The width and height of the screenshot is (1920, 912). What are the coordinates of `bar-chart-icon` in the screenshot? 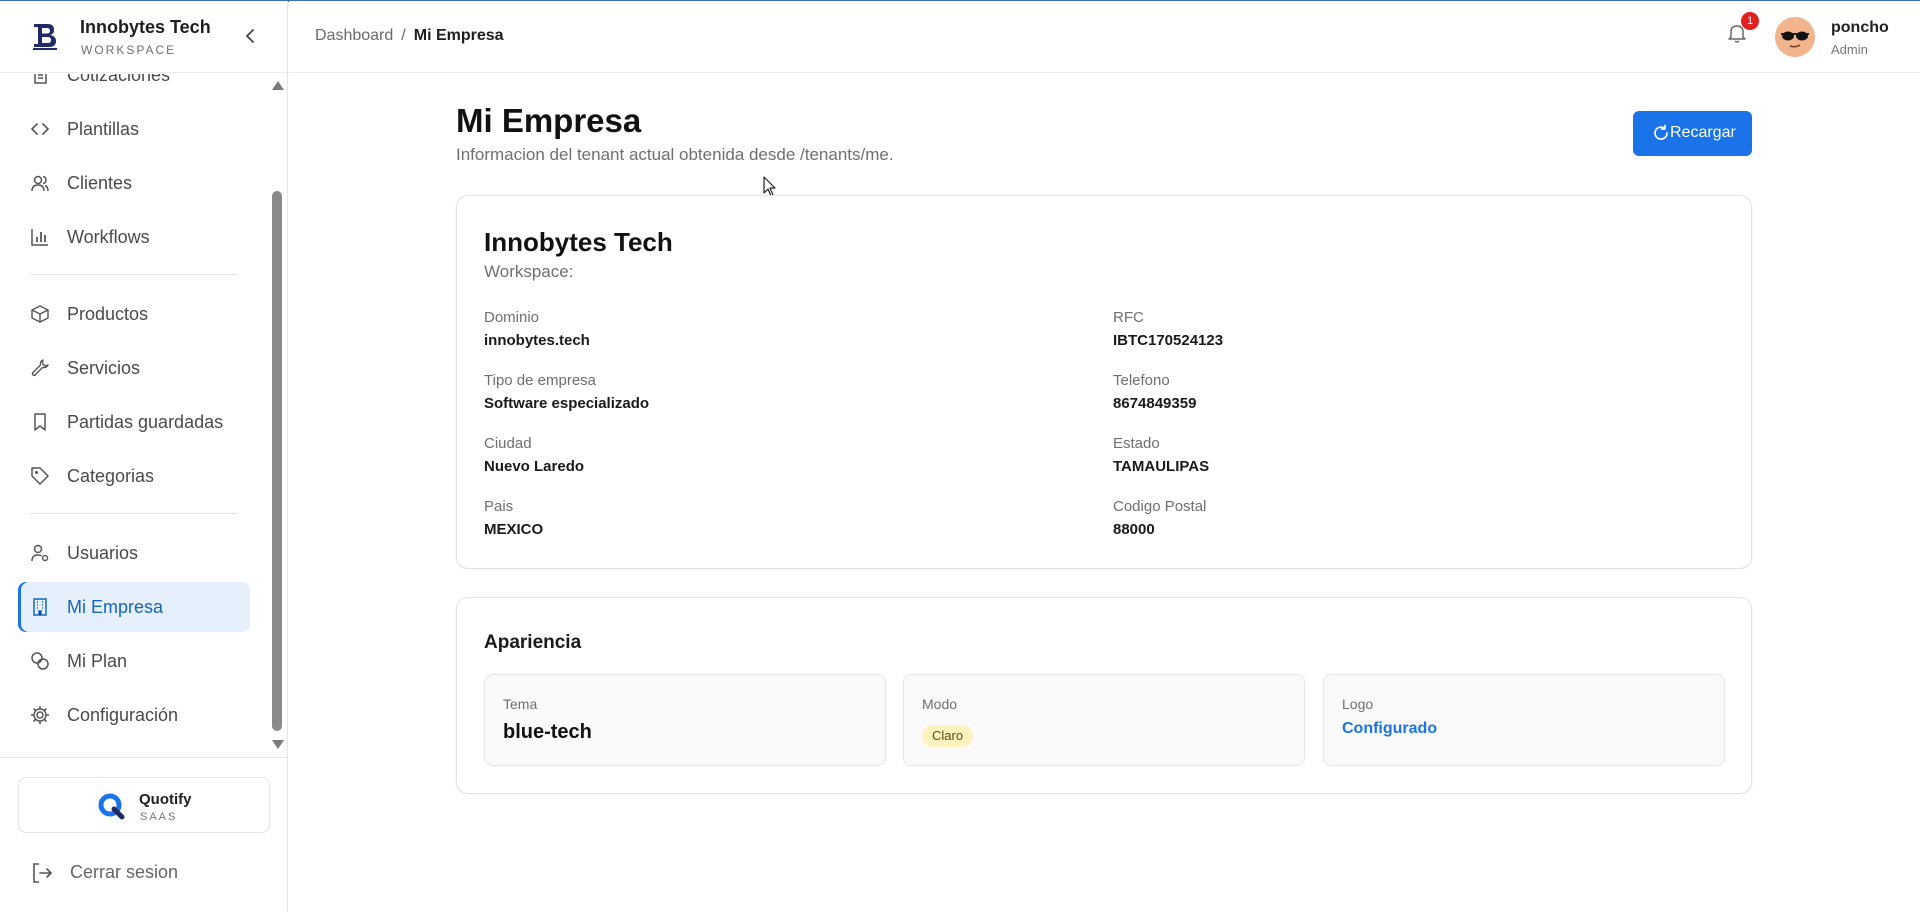 It's located at (39, 237).